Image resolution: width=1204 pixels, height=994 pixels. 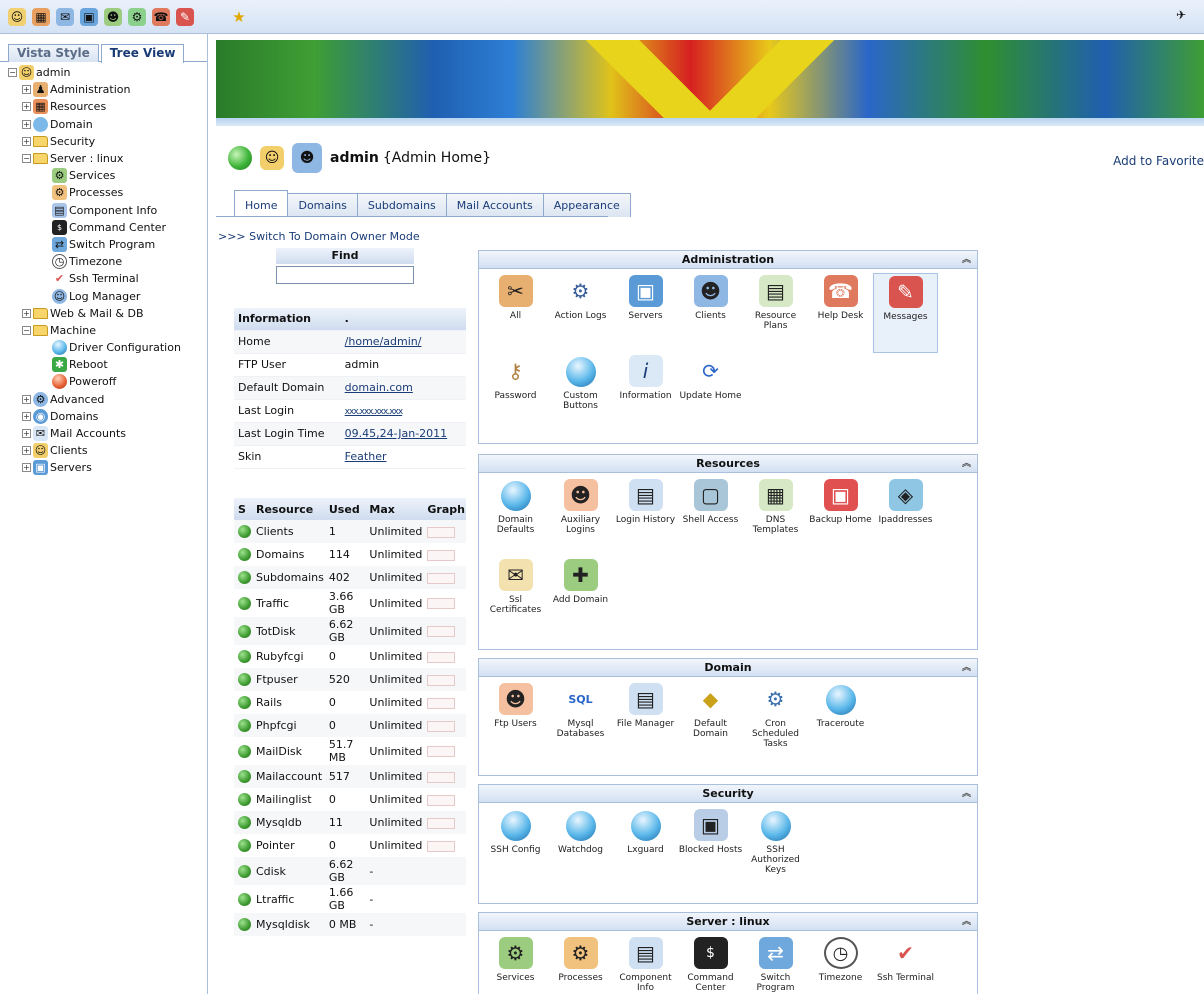 I want to click on add-to-favorite-link: Add to Favorite, so click(x=1158, y=161).